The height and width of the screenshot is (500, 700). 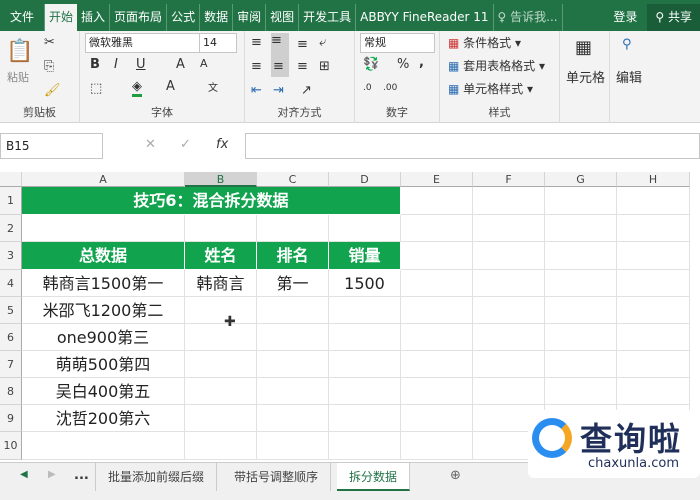 What do you see at coordinates (371, 64) in the screenshot?
I see `currency-icon: 💱` at bounding box center [371, 64].